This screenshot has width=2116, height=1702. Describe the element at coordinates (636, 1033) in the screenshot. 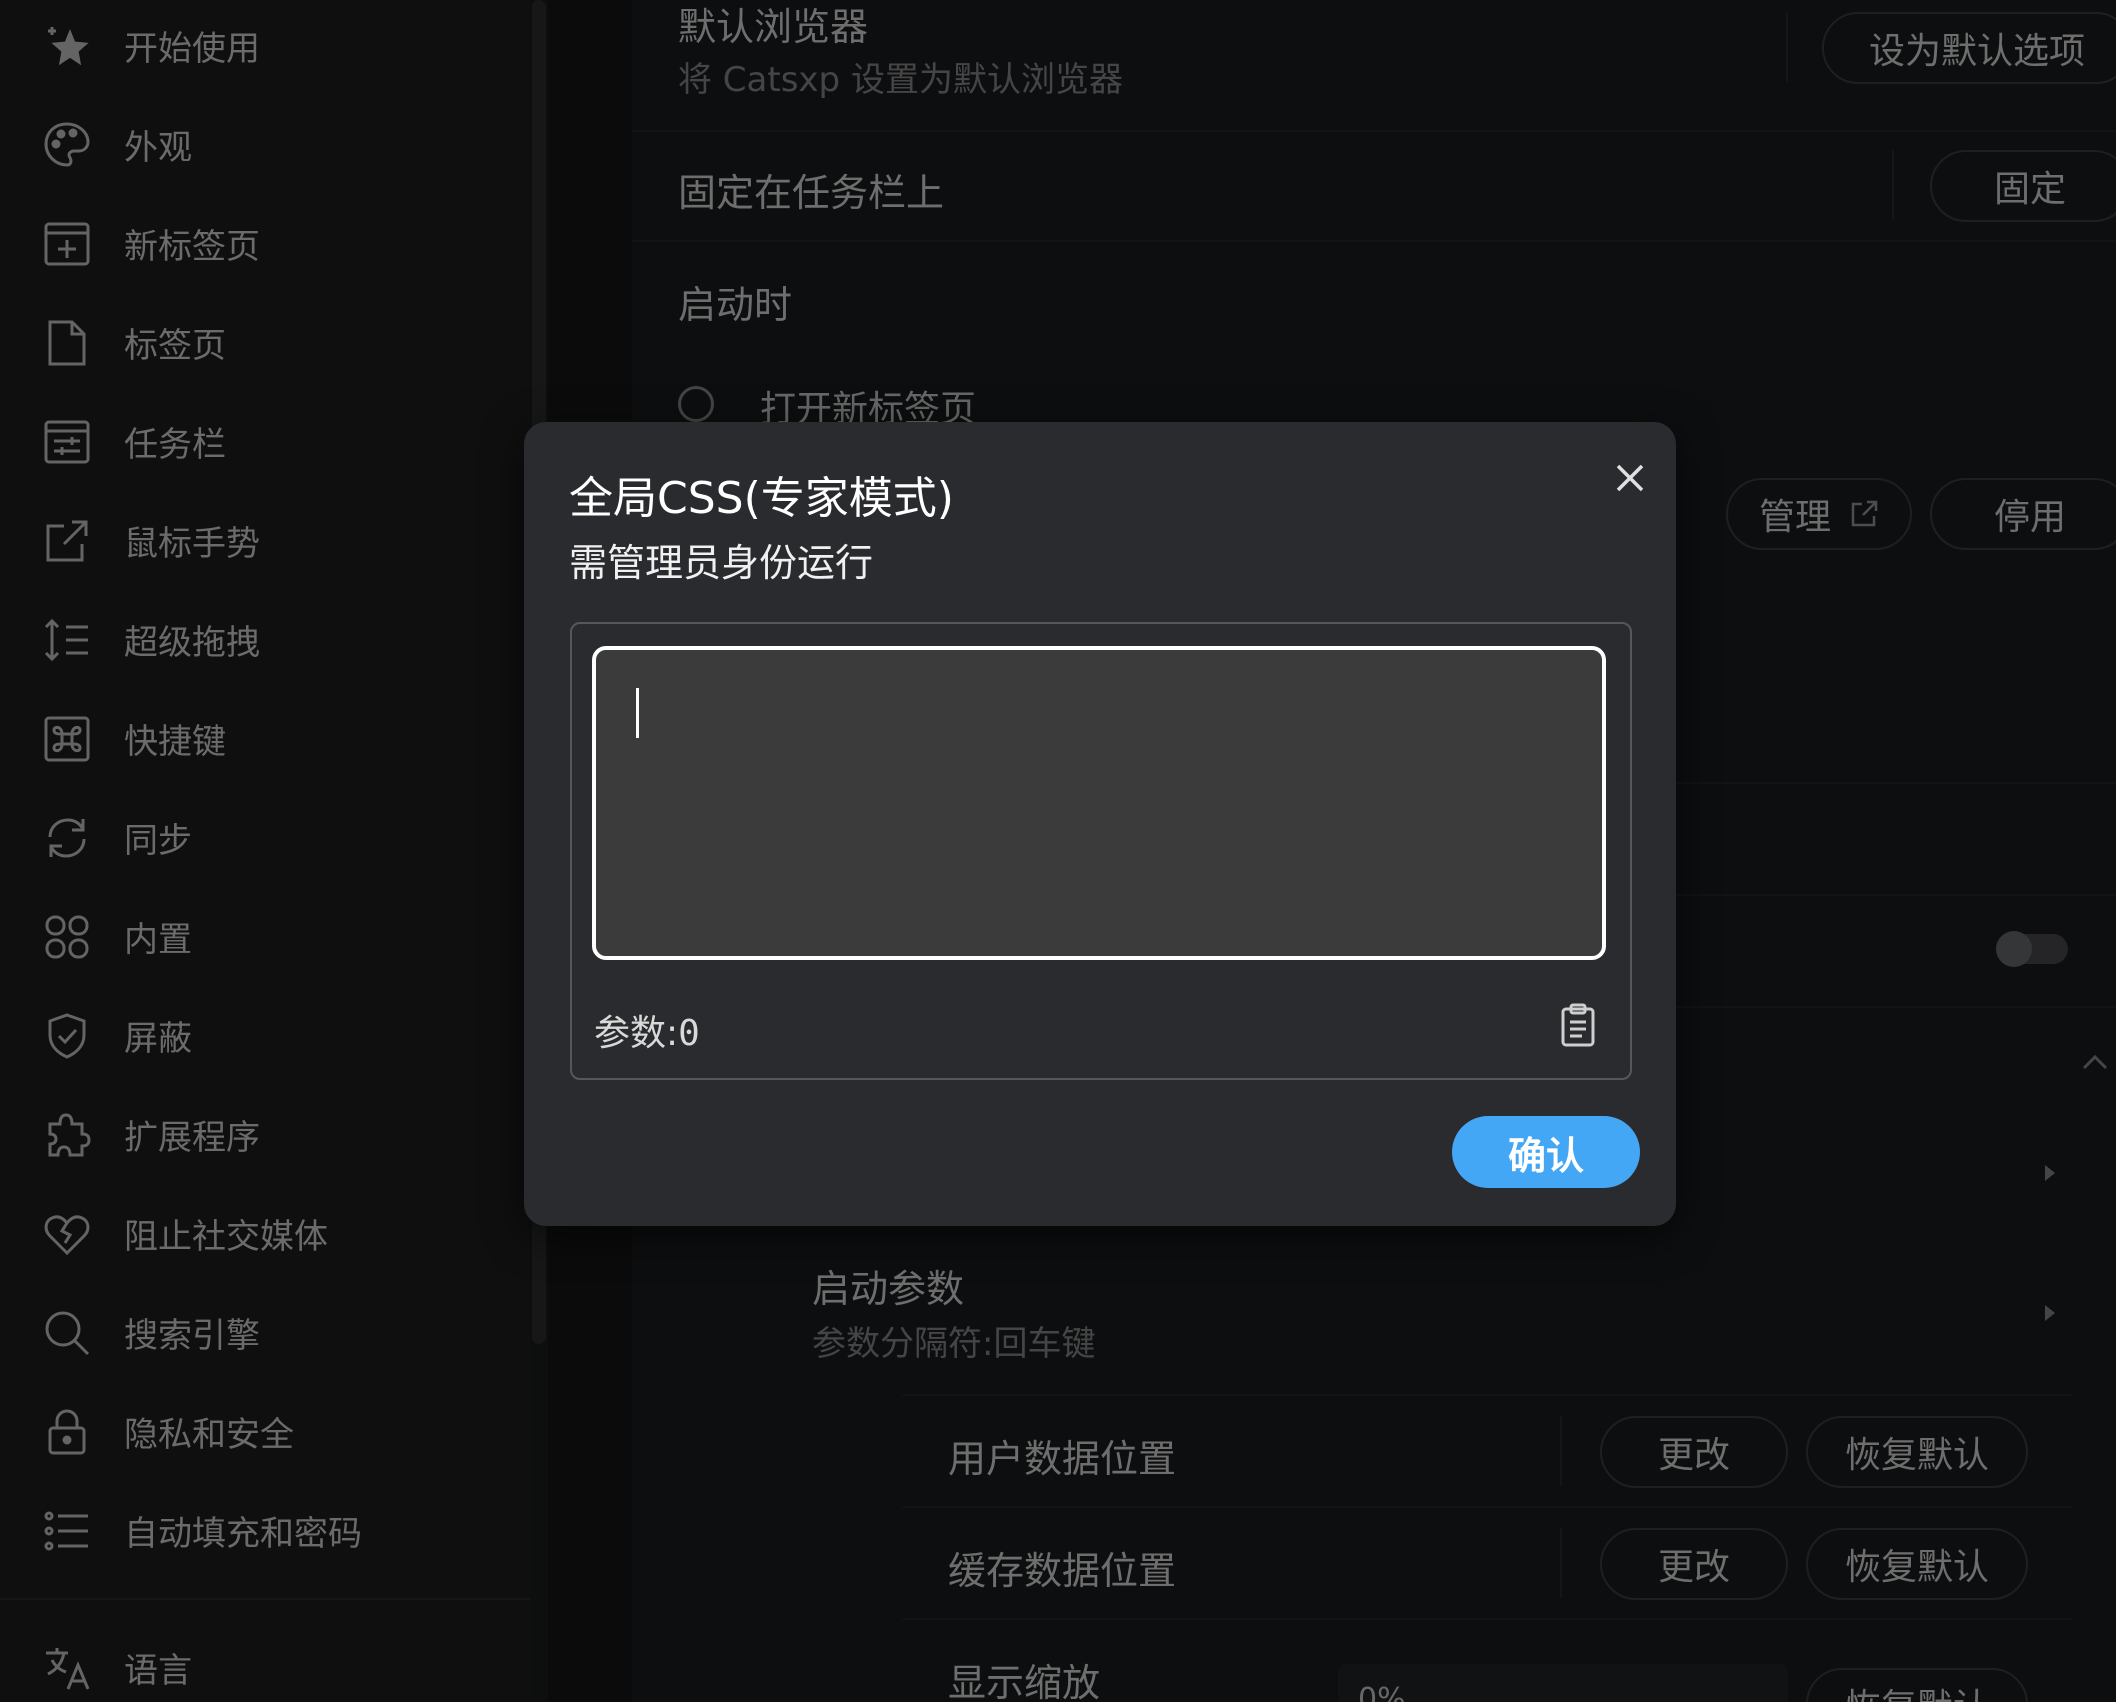

I see `params-label-text: 参数:` at that location.